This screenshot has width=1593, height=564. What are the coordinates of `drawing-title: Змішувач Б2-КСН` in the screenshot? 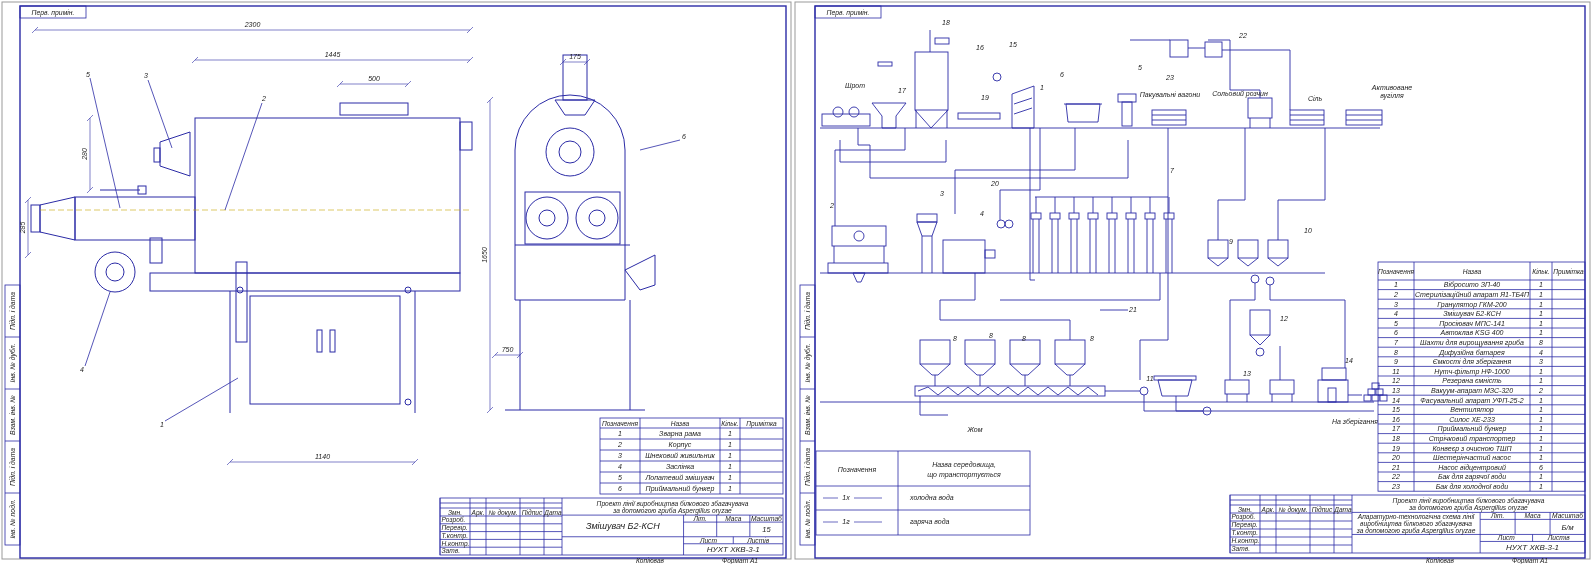 It's located at (622, 526).